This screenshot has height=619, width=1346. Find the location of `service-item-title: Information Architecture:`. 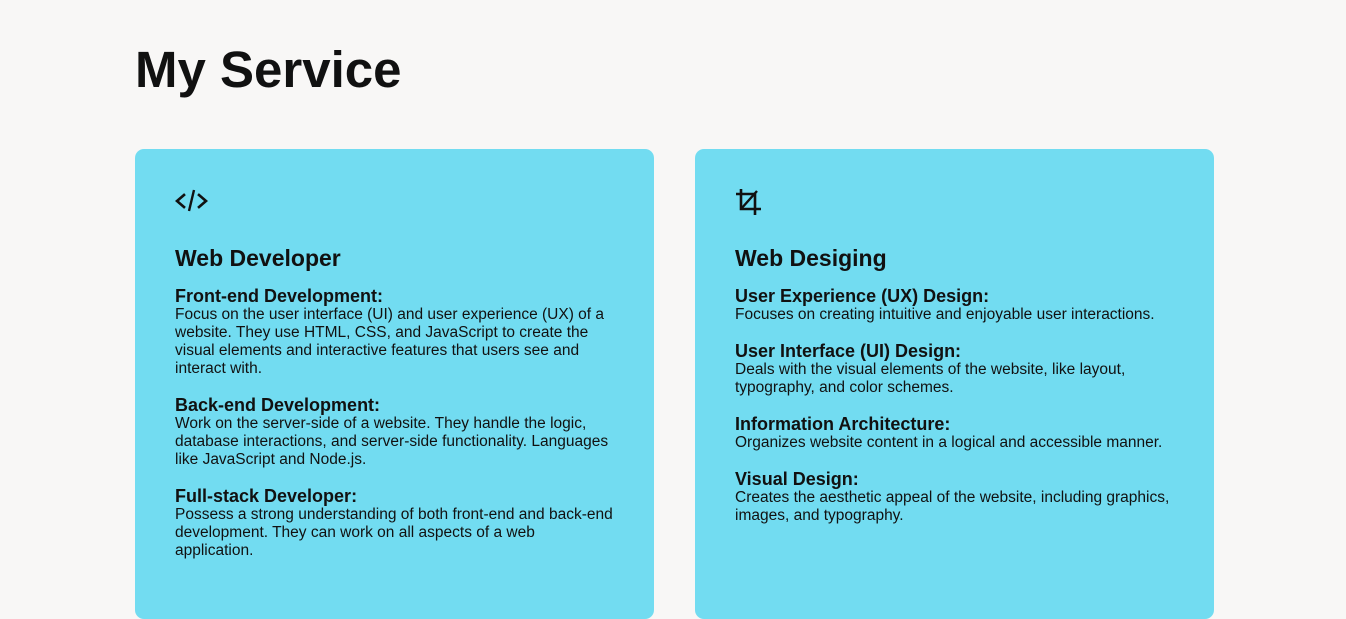

service-item-title: Information Architecture: is located at coordinates (843, 424).